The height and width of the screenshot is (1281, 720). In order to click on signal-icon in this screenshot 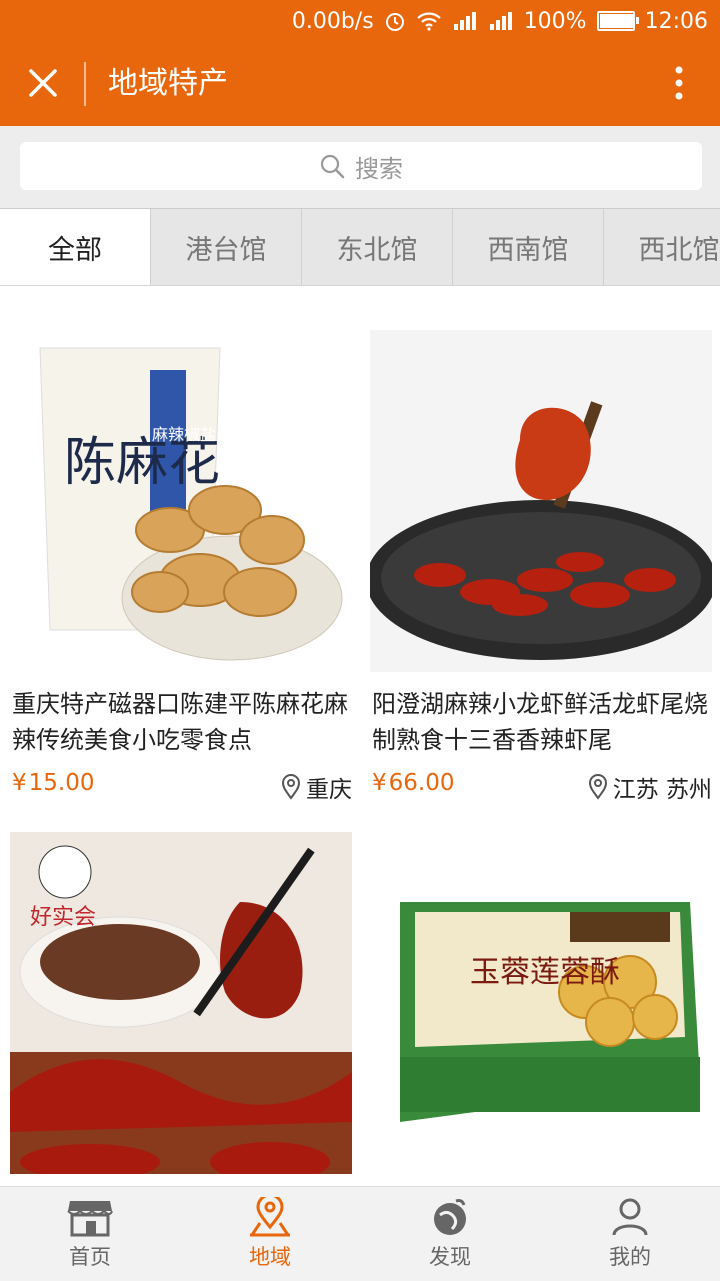, I will do `click(465, 21)`.